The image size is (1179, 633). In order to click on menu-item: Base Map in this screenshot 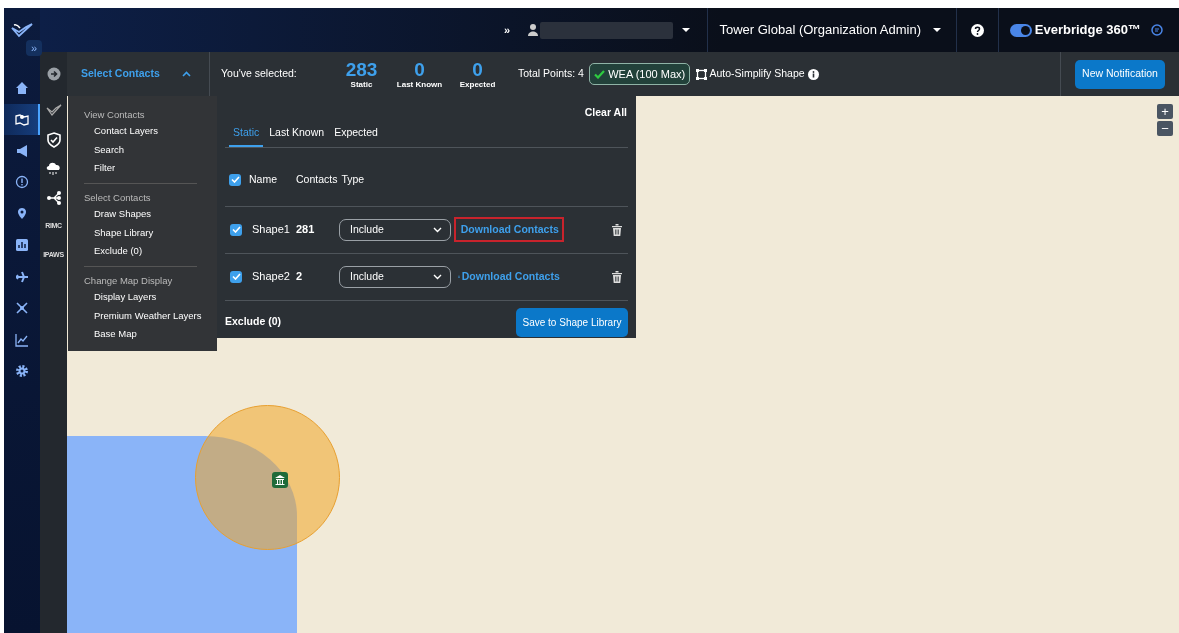, I will do `click(110, 333)`.